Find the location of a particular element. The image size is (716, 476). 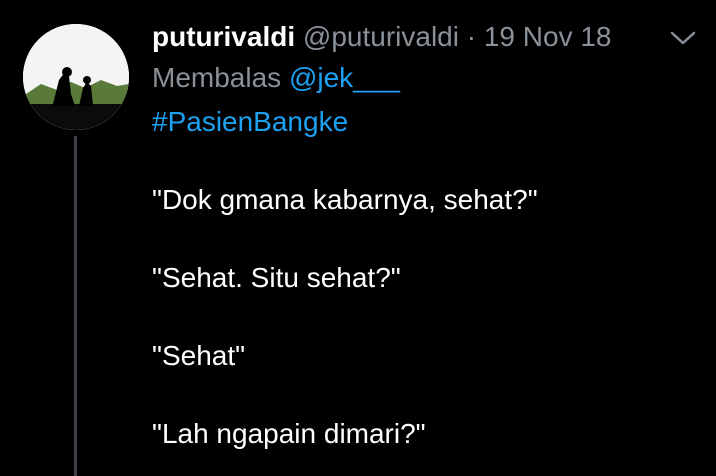

tweet-hashtag-row: #PasienBangke is located at coordinates (412, 122).